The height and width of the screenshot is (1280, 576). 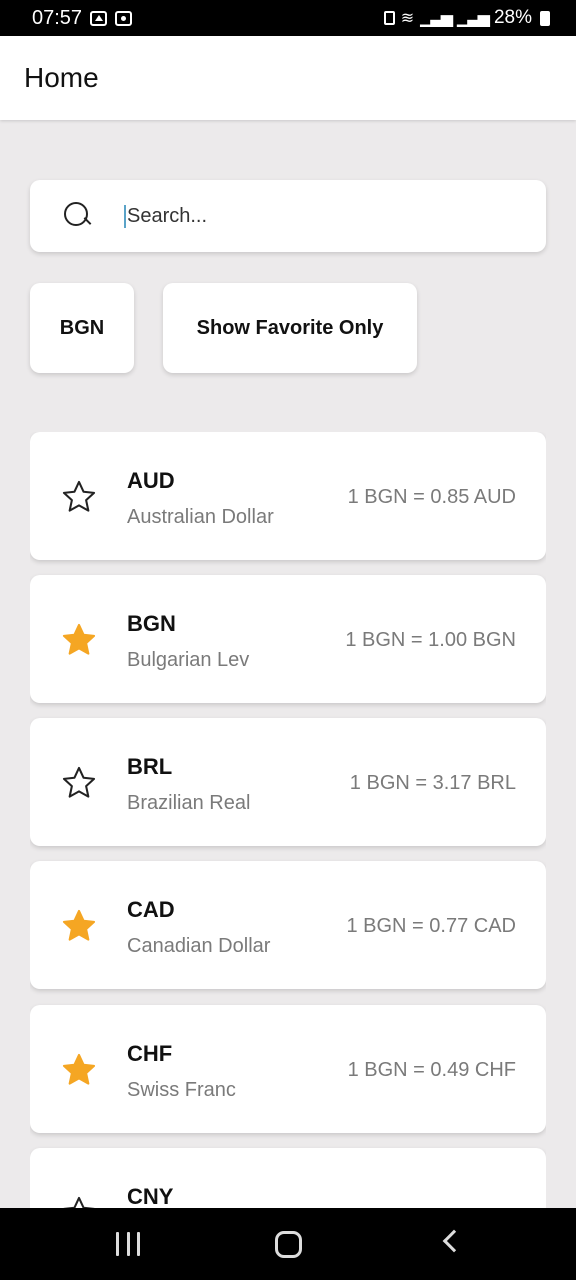 I want to click on home-icon, so click(x=288, y=1244).